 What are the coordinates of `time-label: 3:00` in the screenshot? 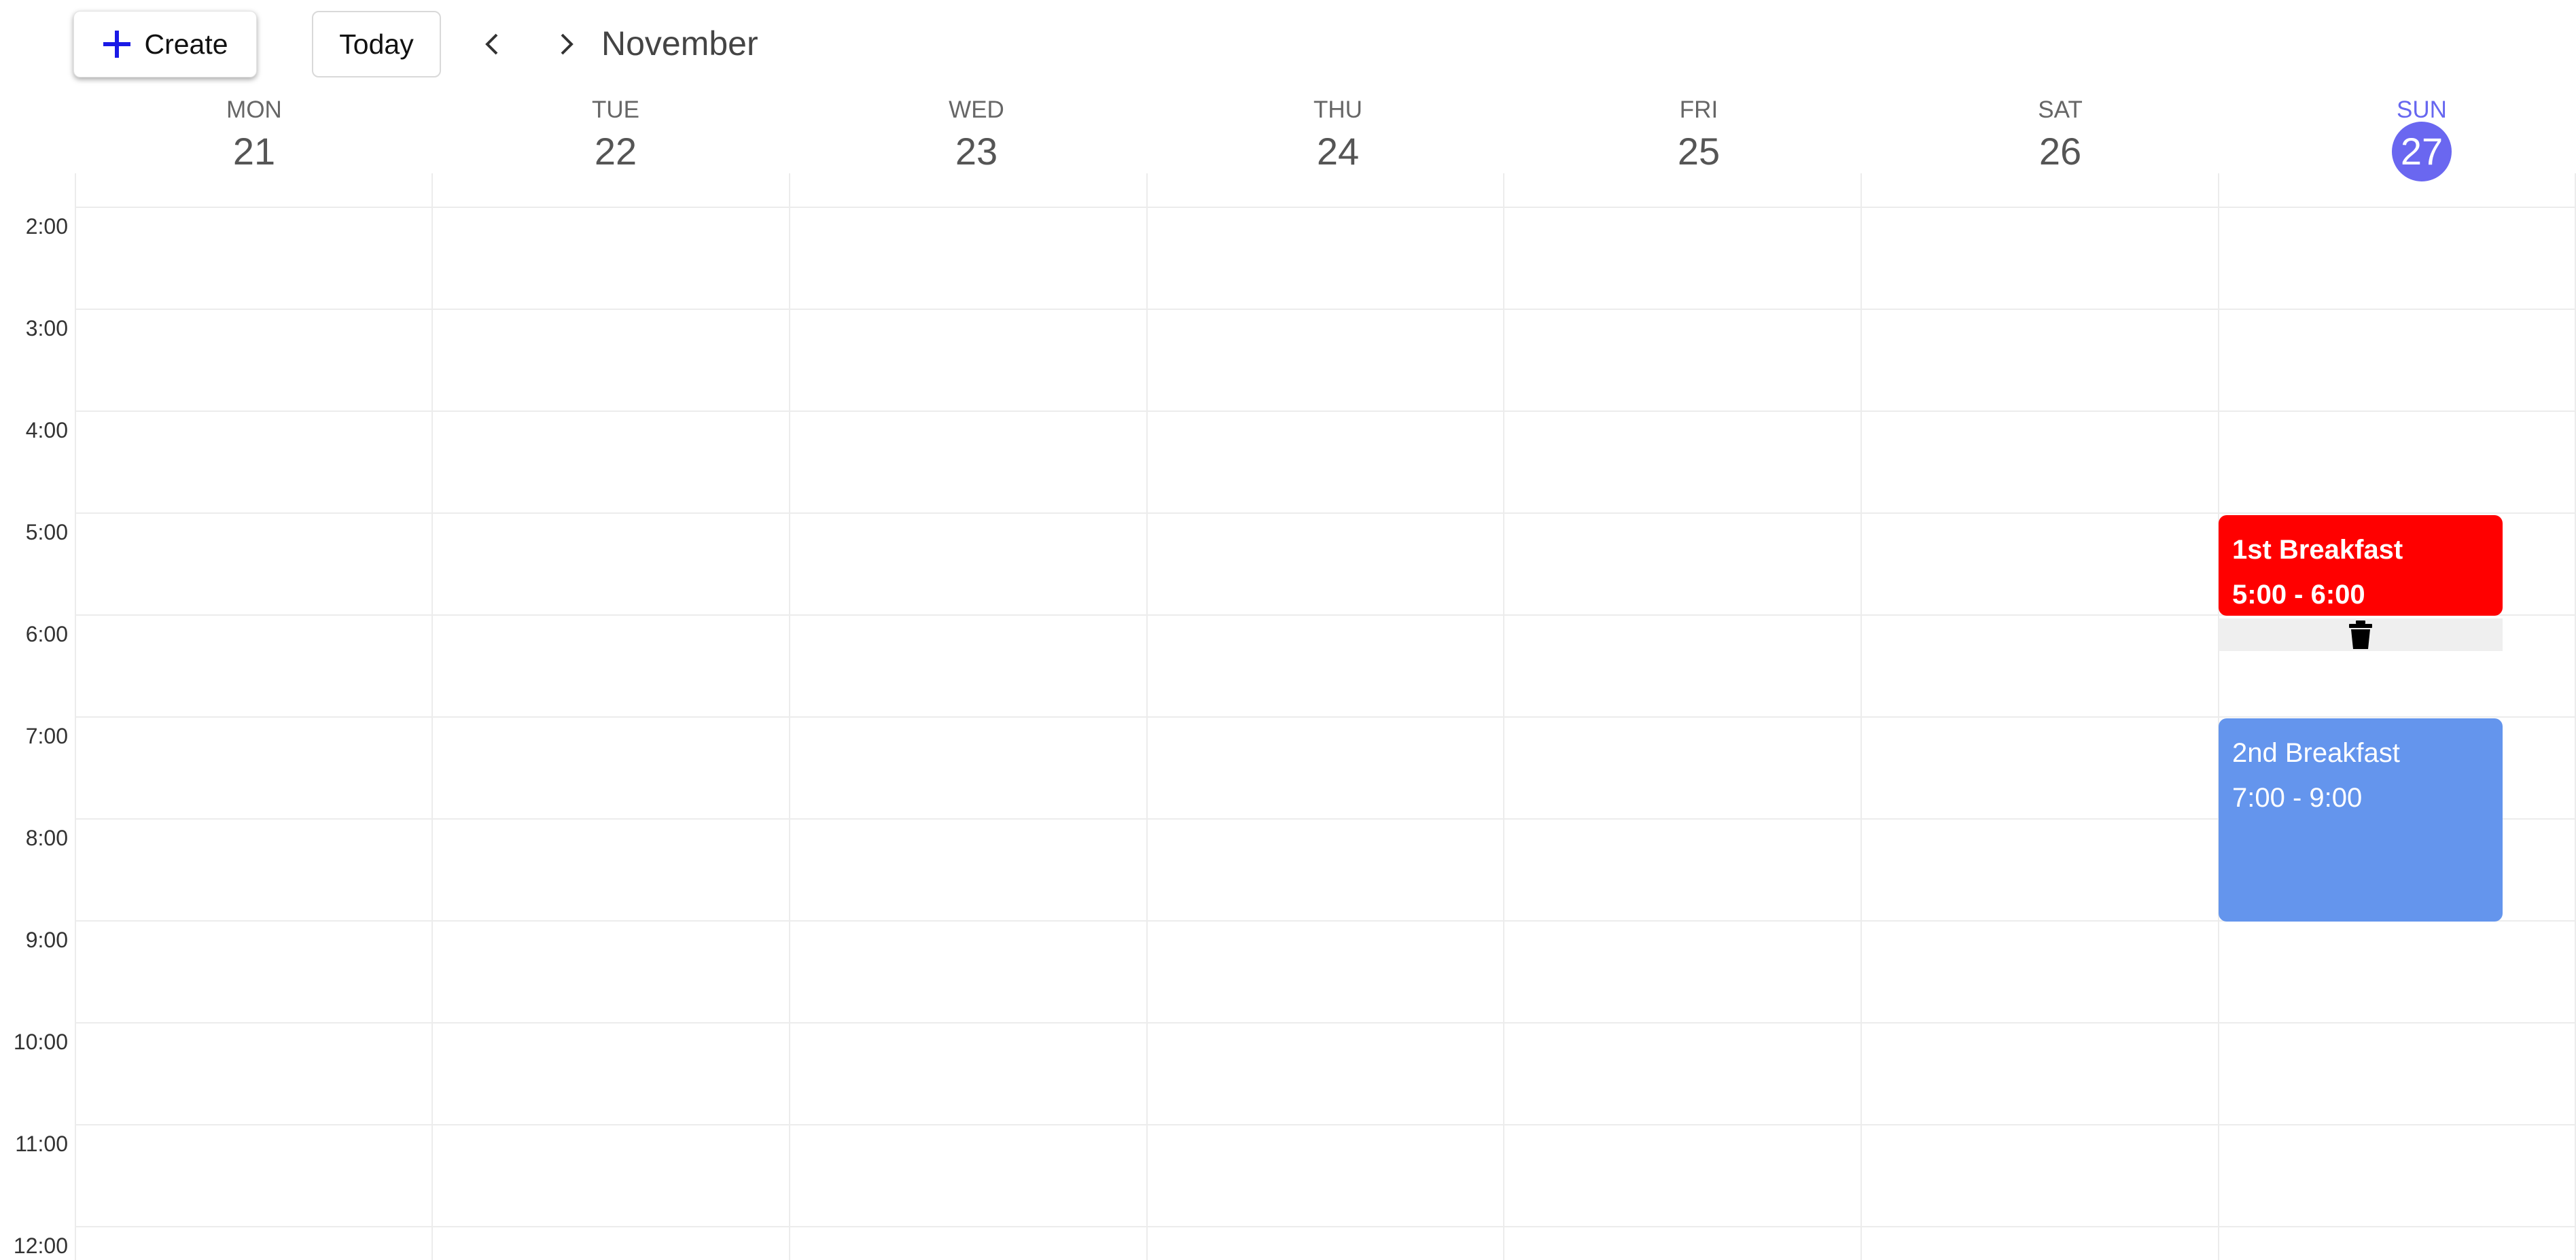 It's located at (46, 328).